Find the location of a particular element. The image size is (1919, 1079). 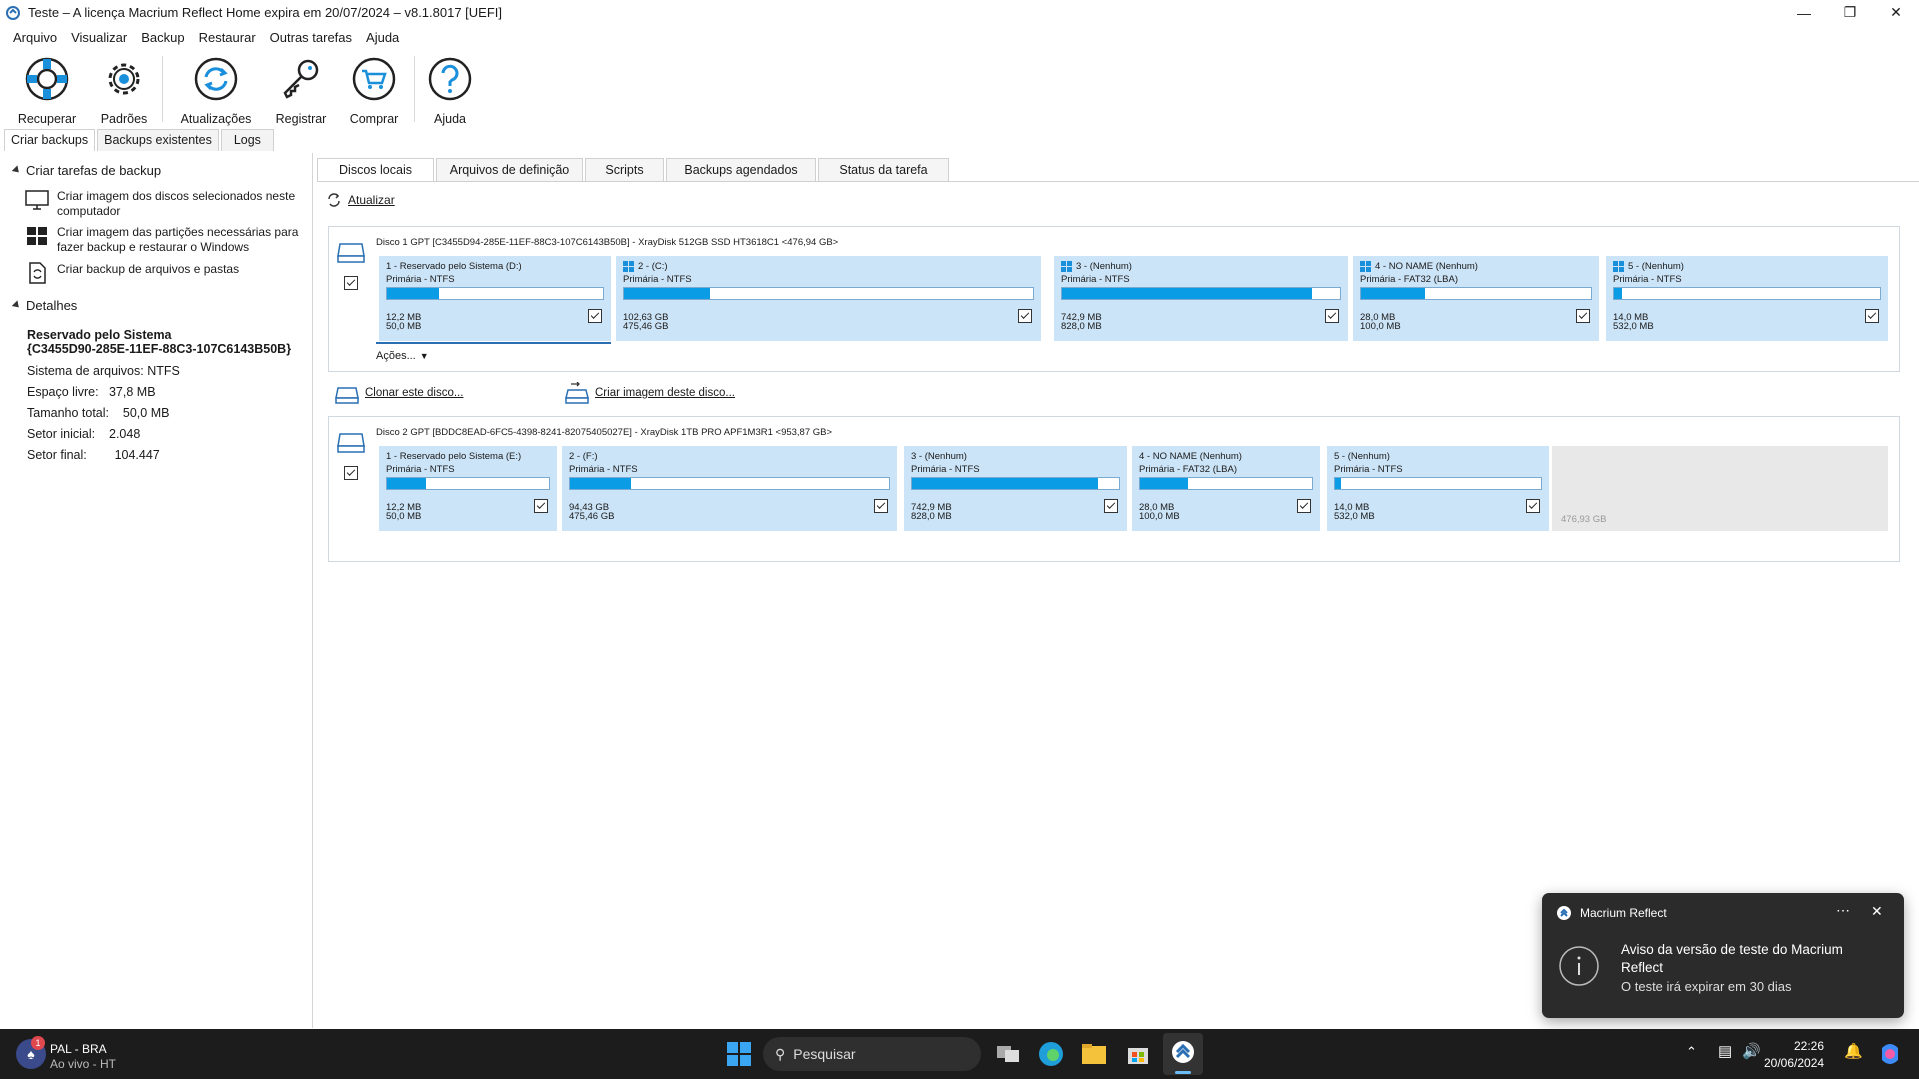

menu-outras-tarefas: Outras tarefas is located at coordinates (304, 38).